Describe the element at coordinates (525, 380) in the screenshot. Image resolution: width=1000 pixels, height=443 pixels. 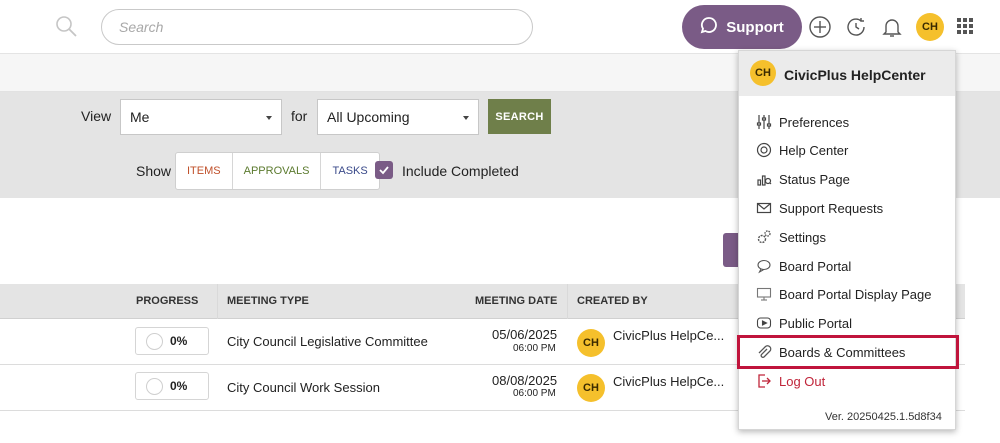
I see `meeting-date: 08/08/2025` at that location.